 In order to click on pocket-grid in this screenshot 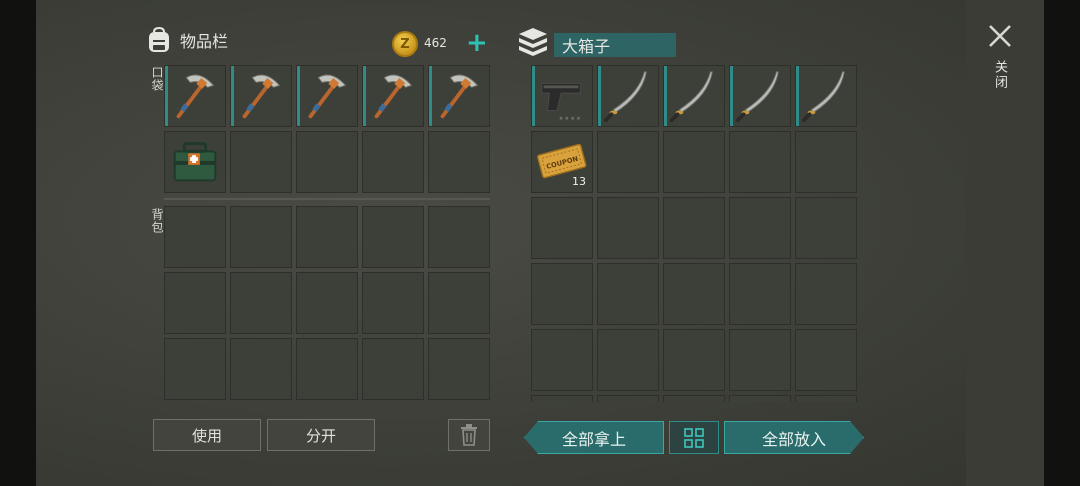, I will do `click(327, 129)`.